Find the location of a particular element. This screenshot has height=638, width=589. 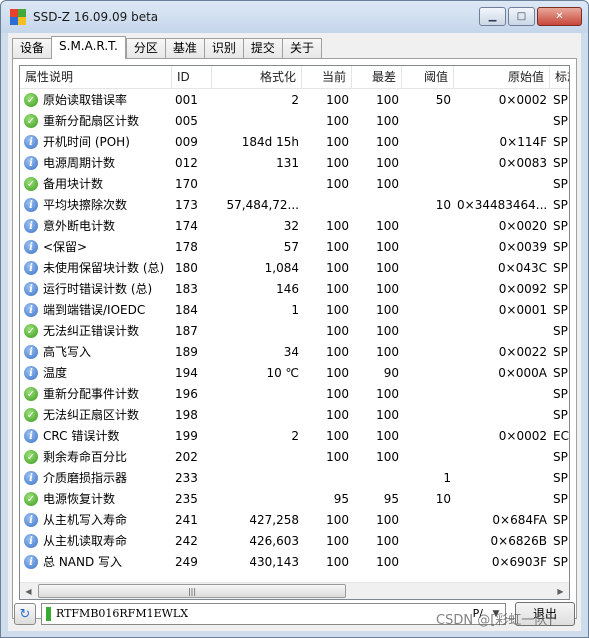

table-row: i 意外断电计数 174 32 100 100 0×0020 SP EC C is located at coordinates (294, 226).